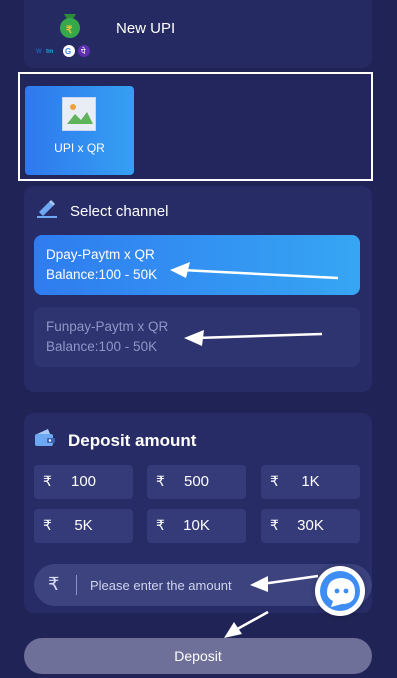 The width and height of the screenshot is (397, 678). I want to click on amount-preset-1k: ₹ 1K, so click(310, 482).